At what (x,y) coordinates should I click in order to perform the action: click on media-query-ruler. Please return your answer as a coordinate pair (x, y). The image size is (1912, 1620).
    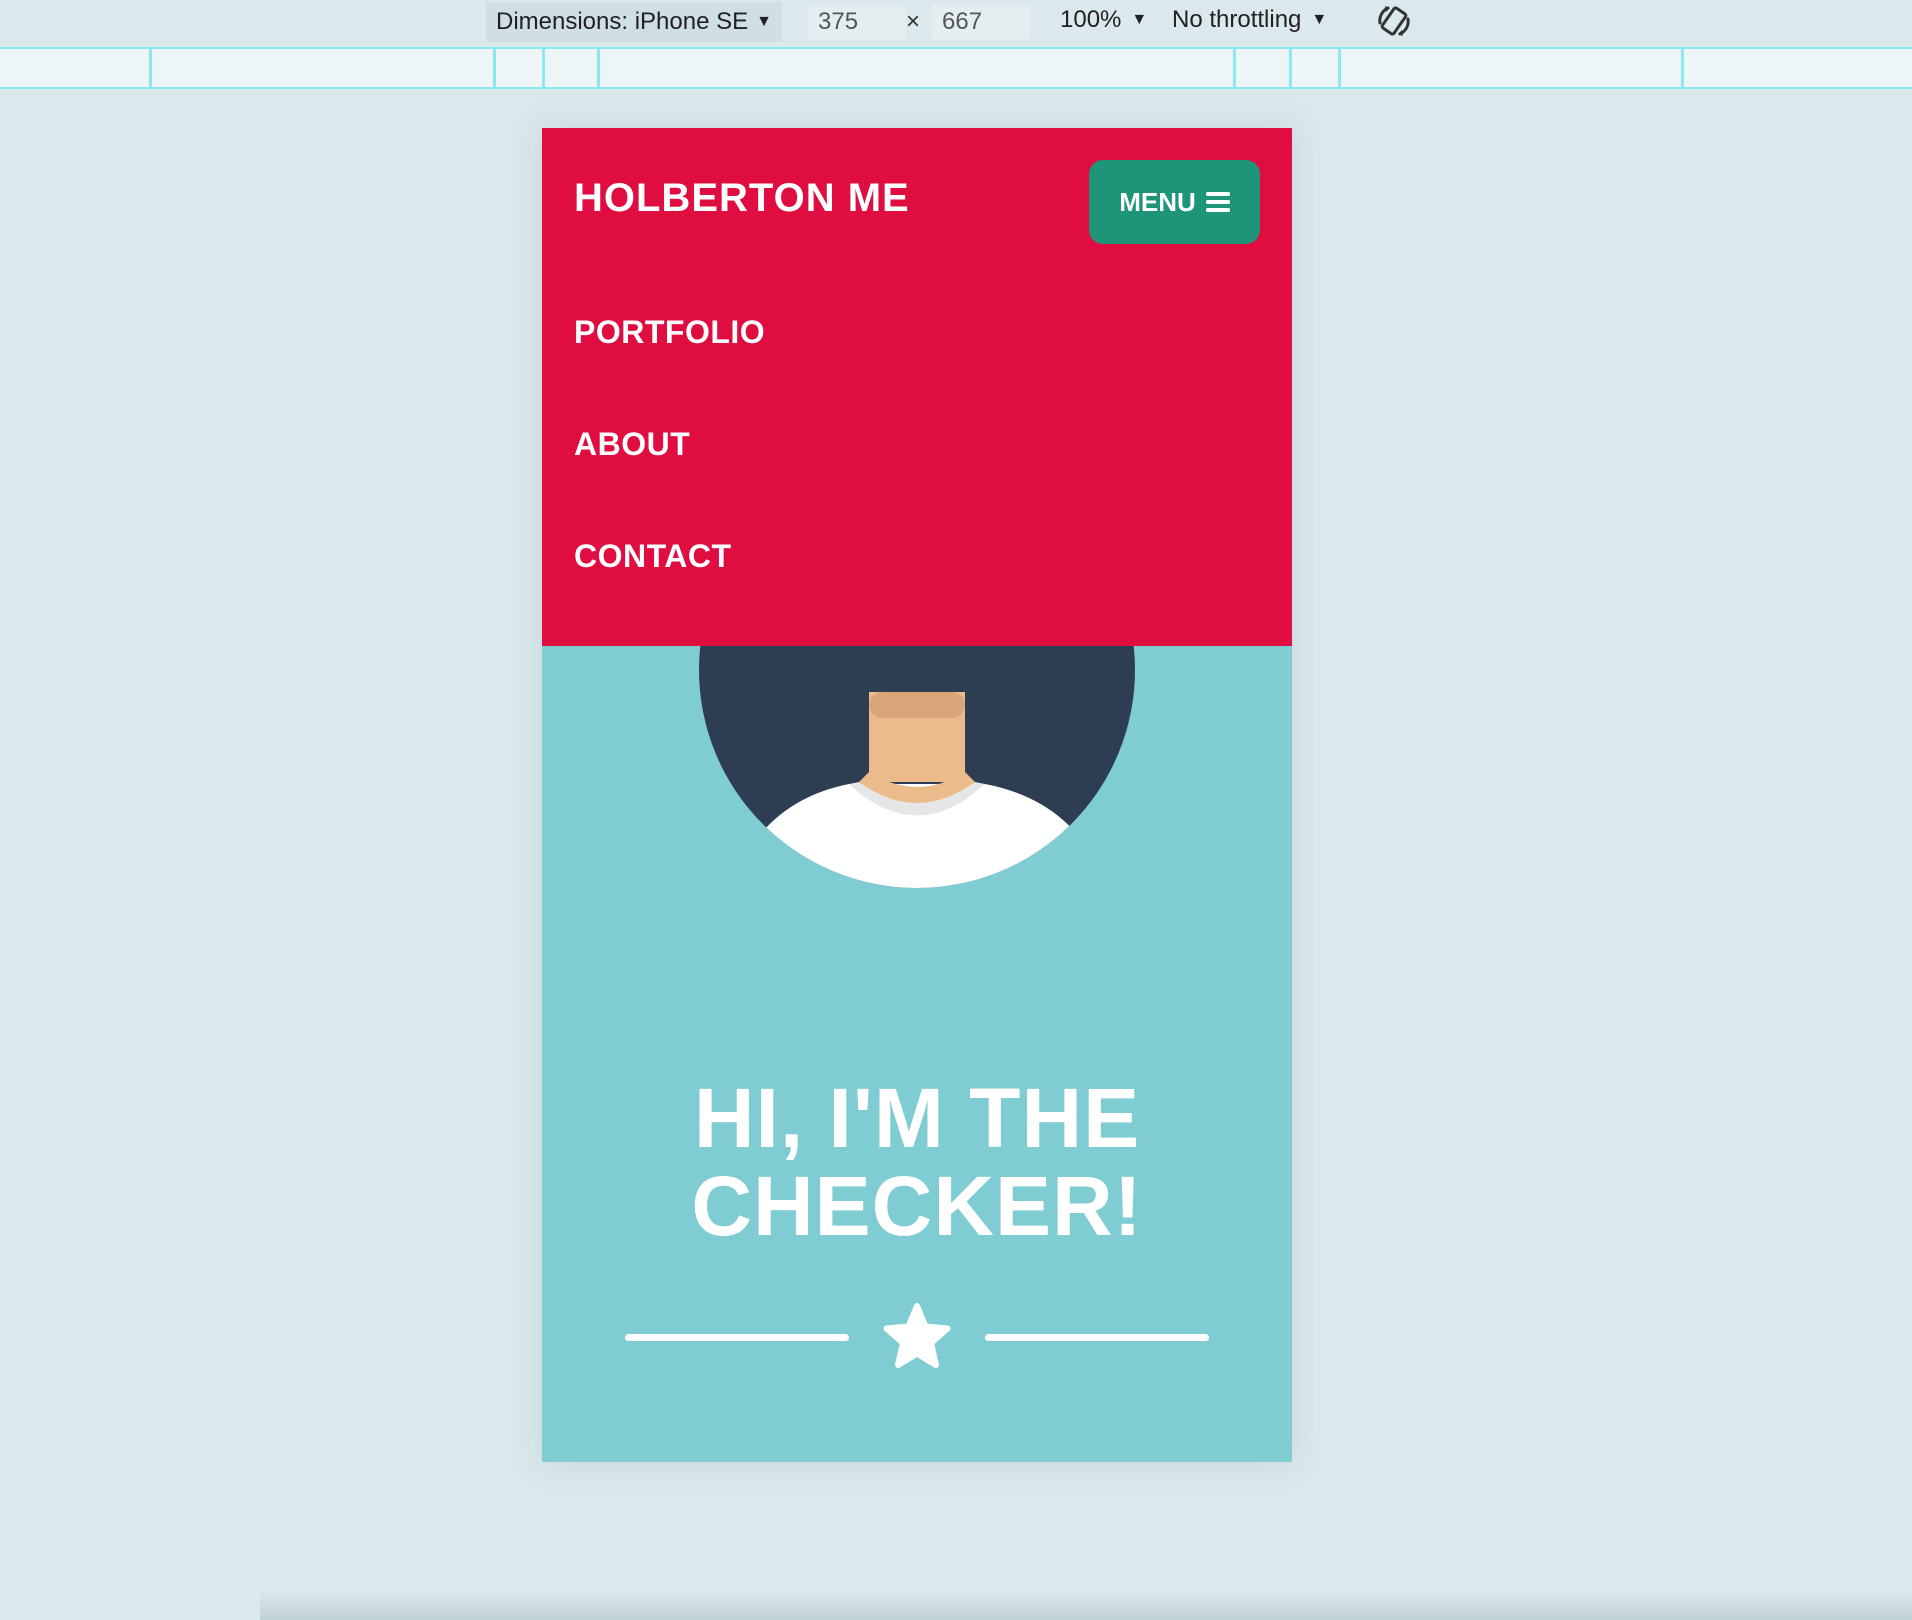
    Looking at the image, I should click on (956, 68).